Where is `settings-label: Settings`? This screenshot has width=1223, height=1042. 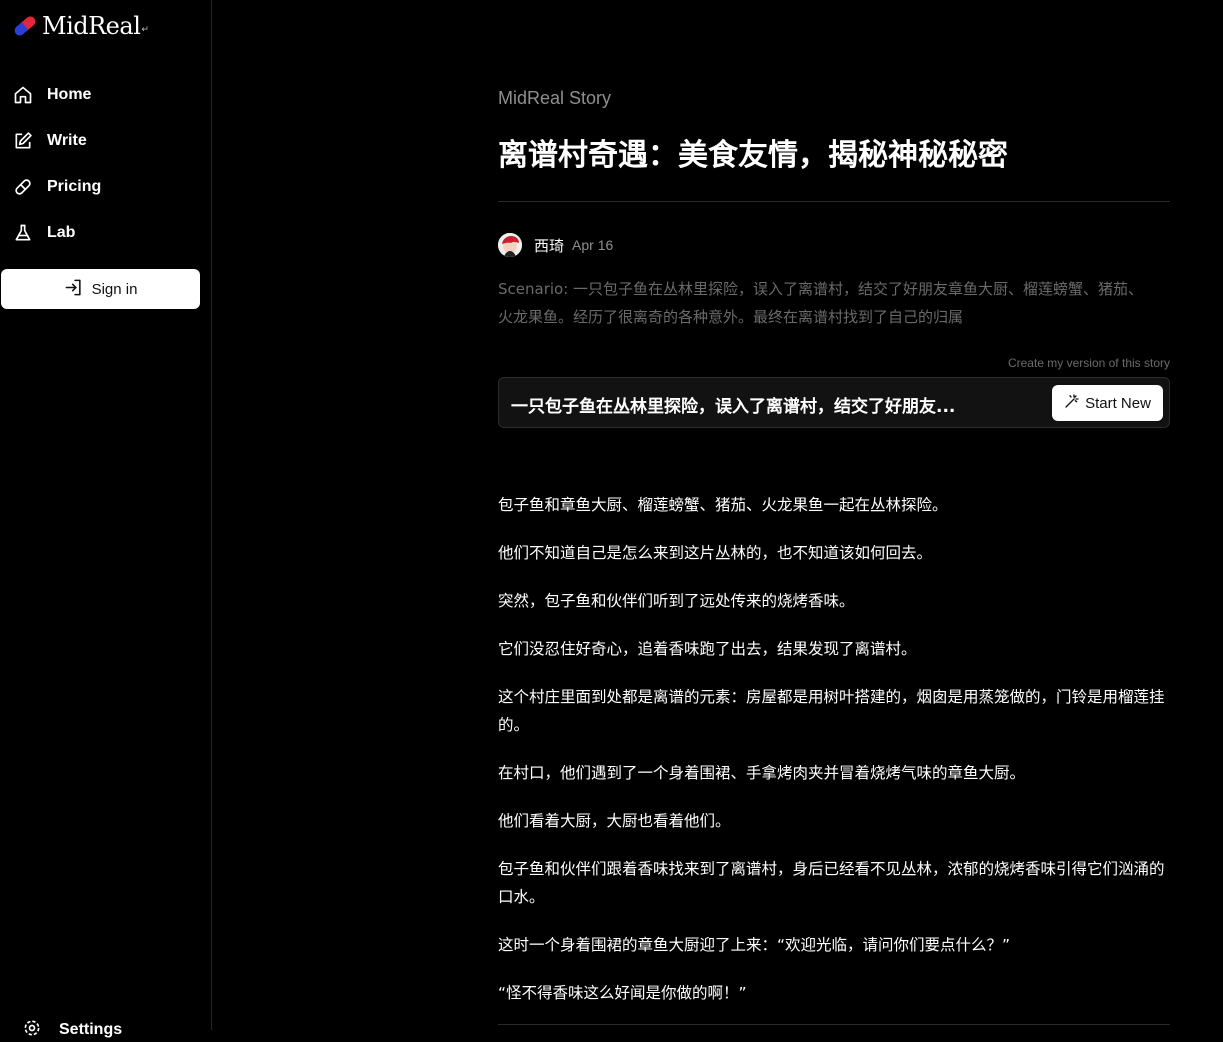
settings-label: Settings is located at coordinates (91, 1029).